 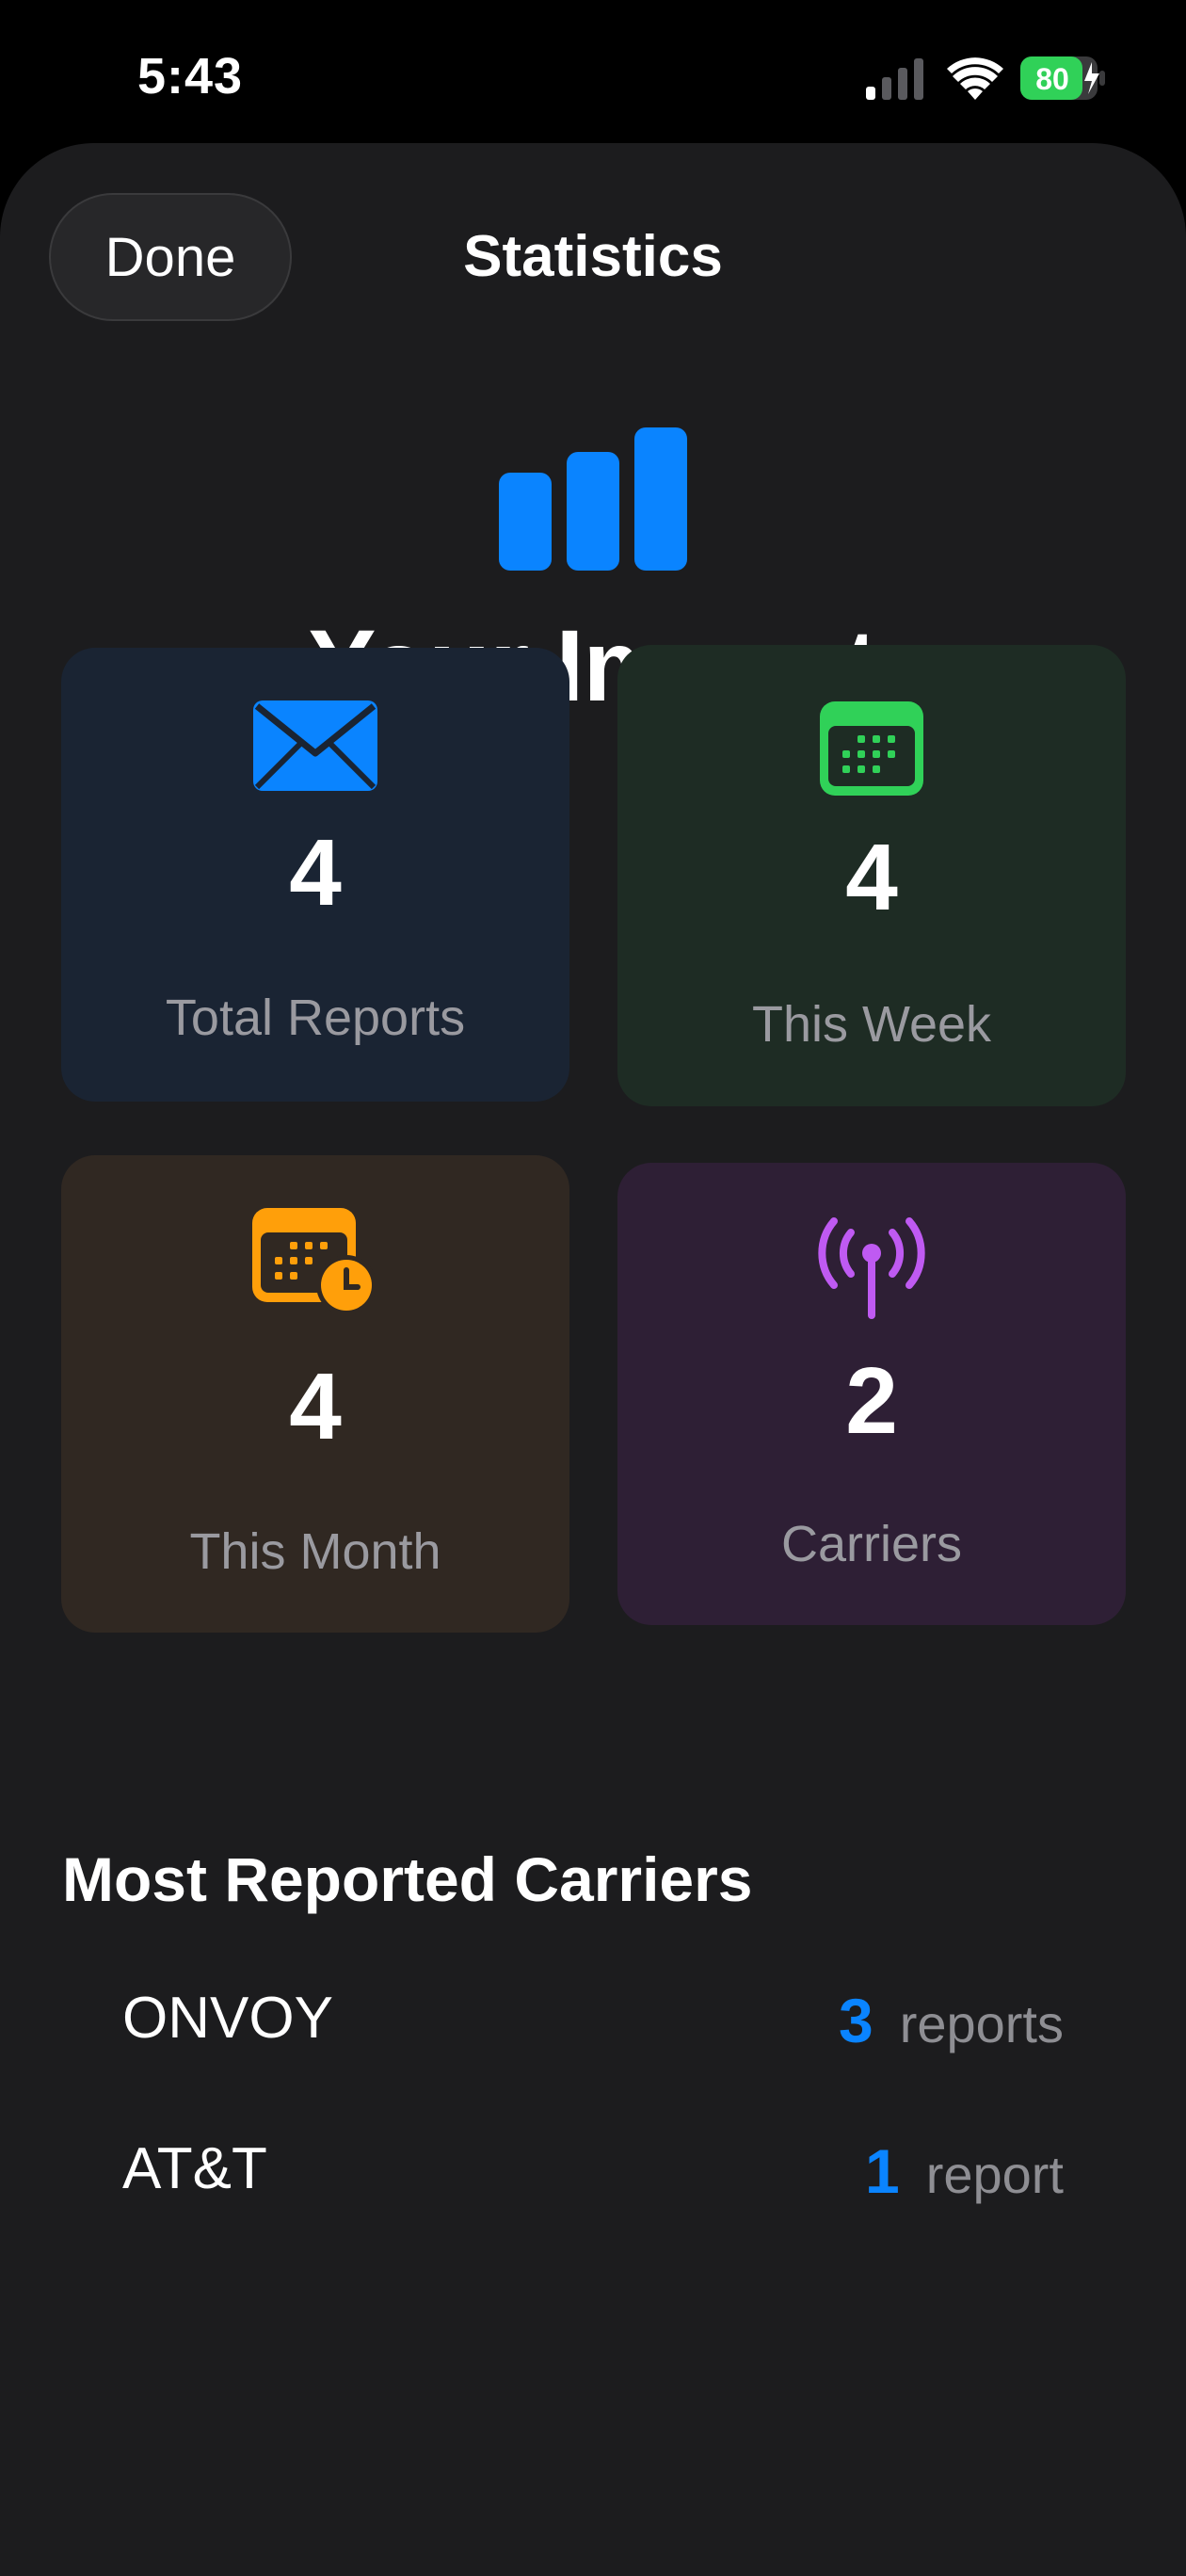 I want to click on stat-card-this-week: 4 This Week, so click(x=871, y=875).